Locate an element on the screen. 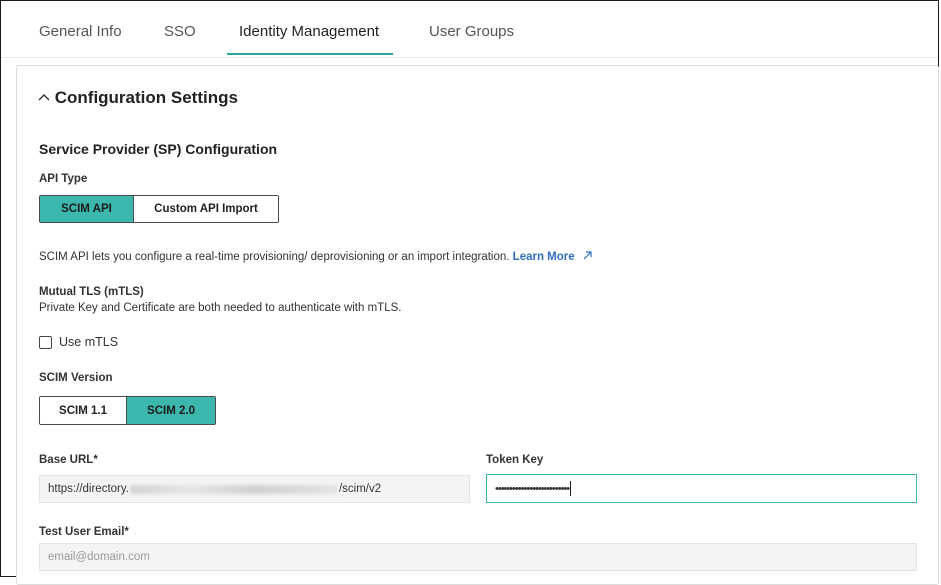  tab-user-groups: User Groups is located at coordinates (471, 31).